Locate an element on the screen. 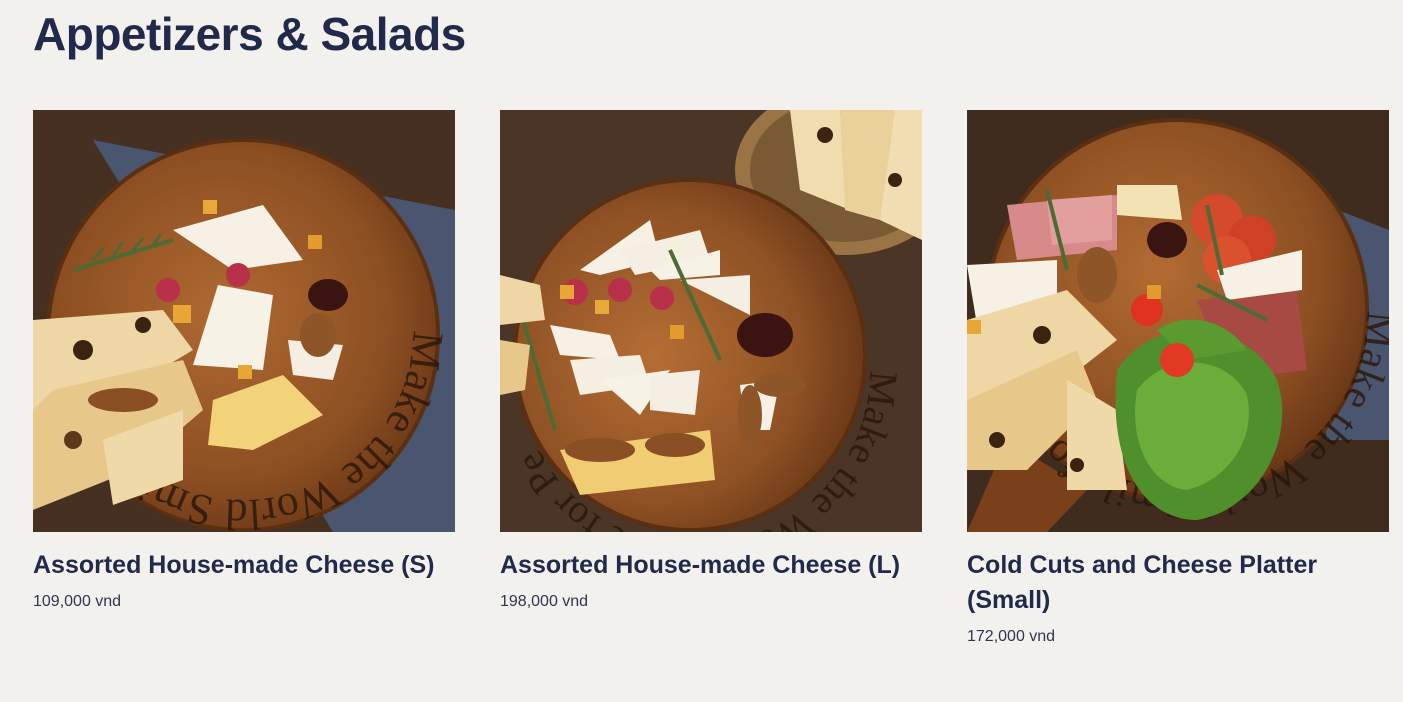 The height and width of the screenshot is (702, 1403). menu-item-price: 109,000 vnd is located at coordinates (77, 601).